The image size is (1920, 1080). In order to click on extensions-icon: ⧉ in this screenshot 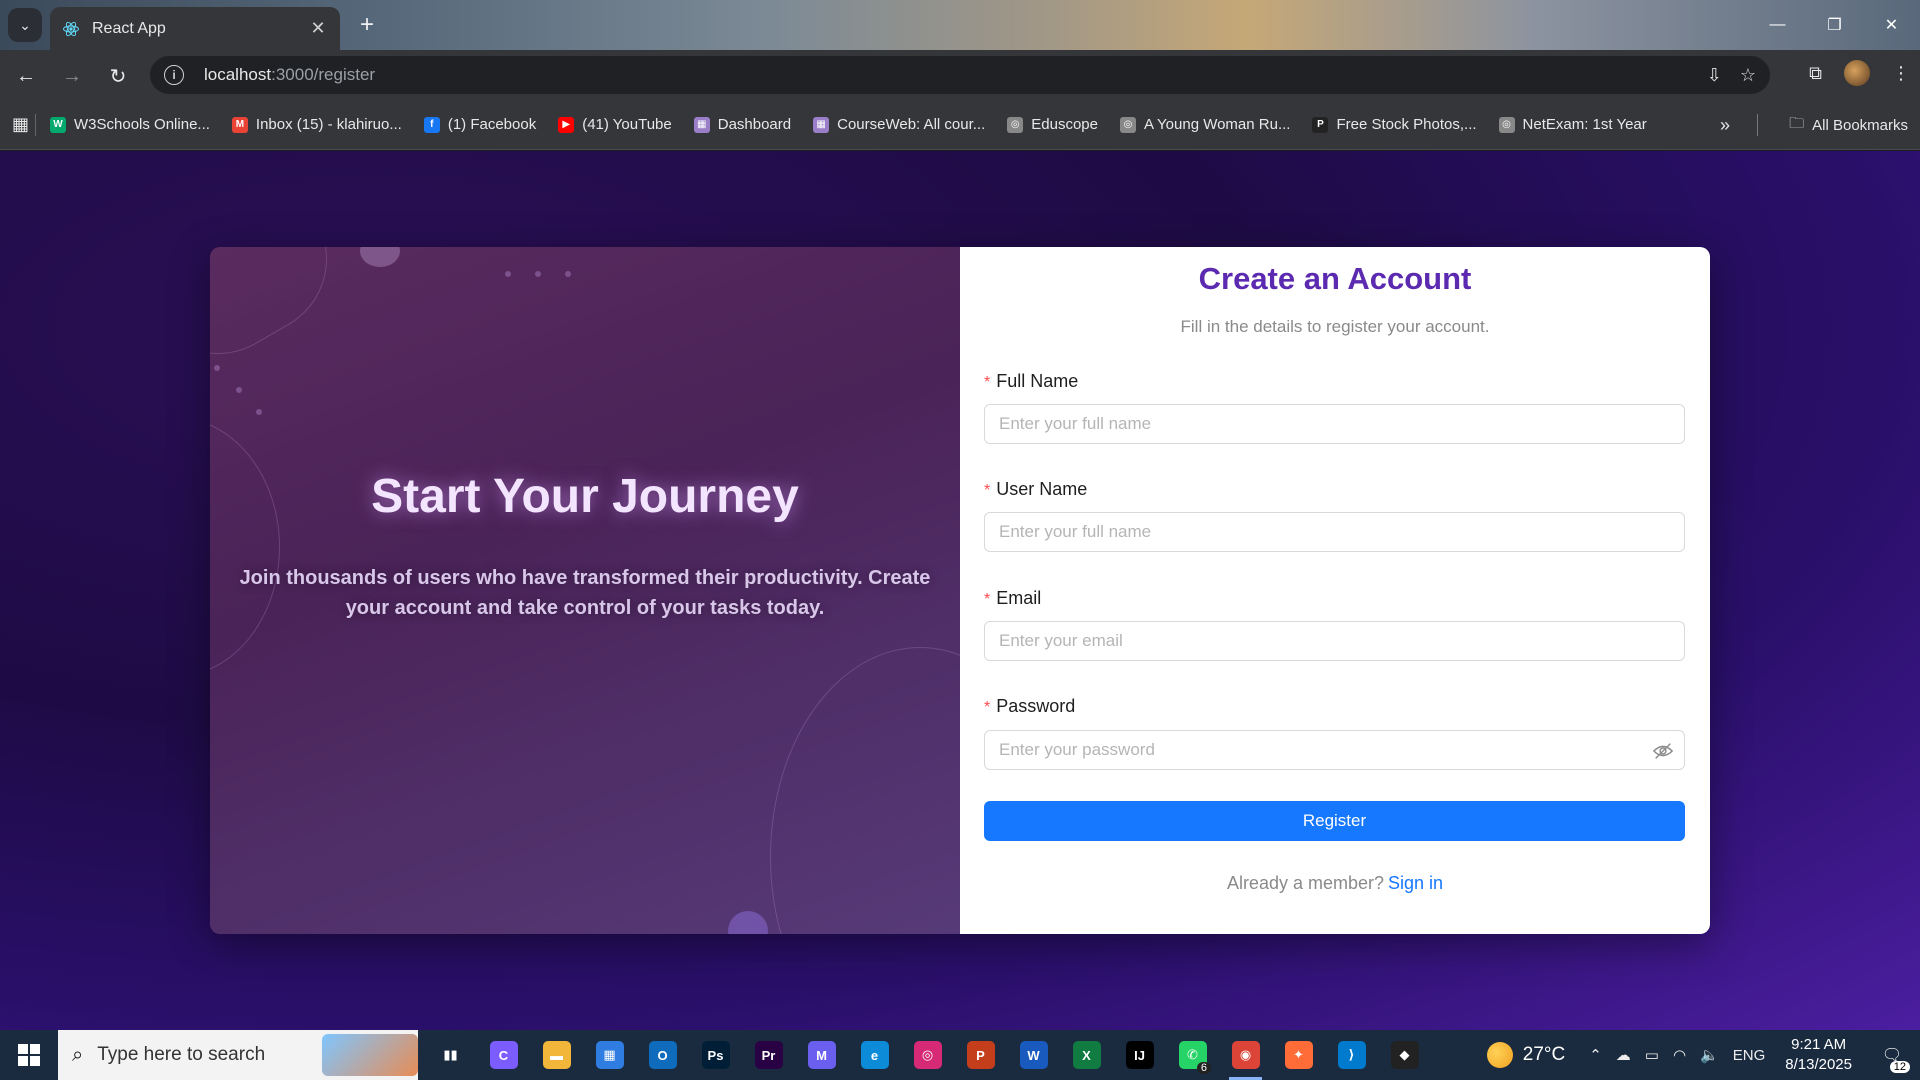, I will do `click(1815, 73)`.